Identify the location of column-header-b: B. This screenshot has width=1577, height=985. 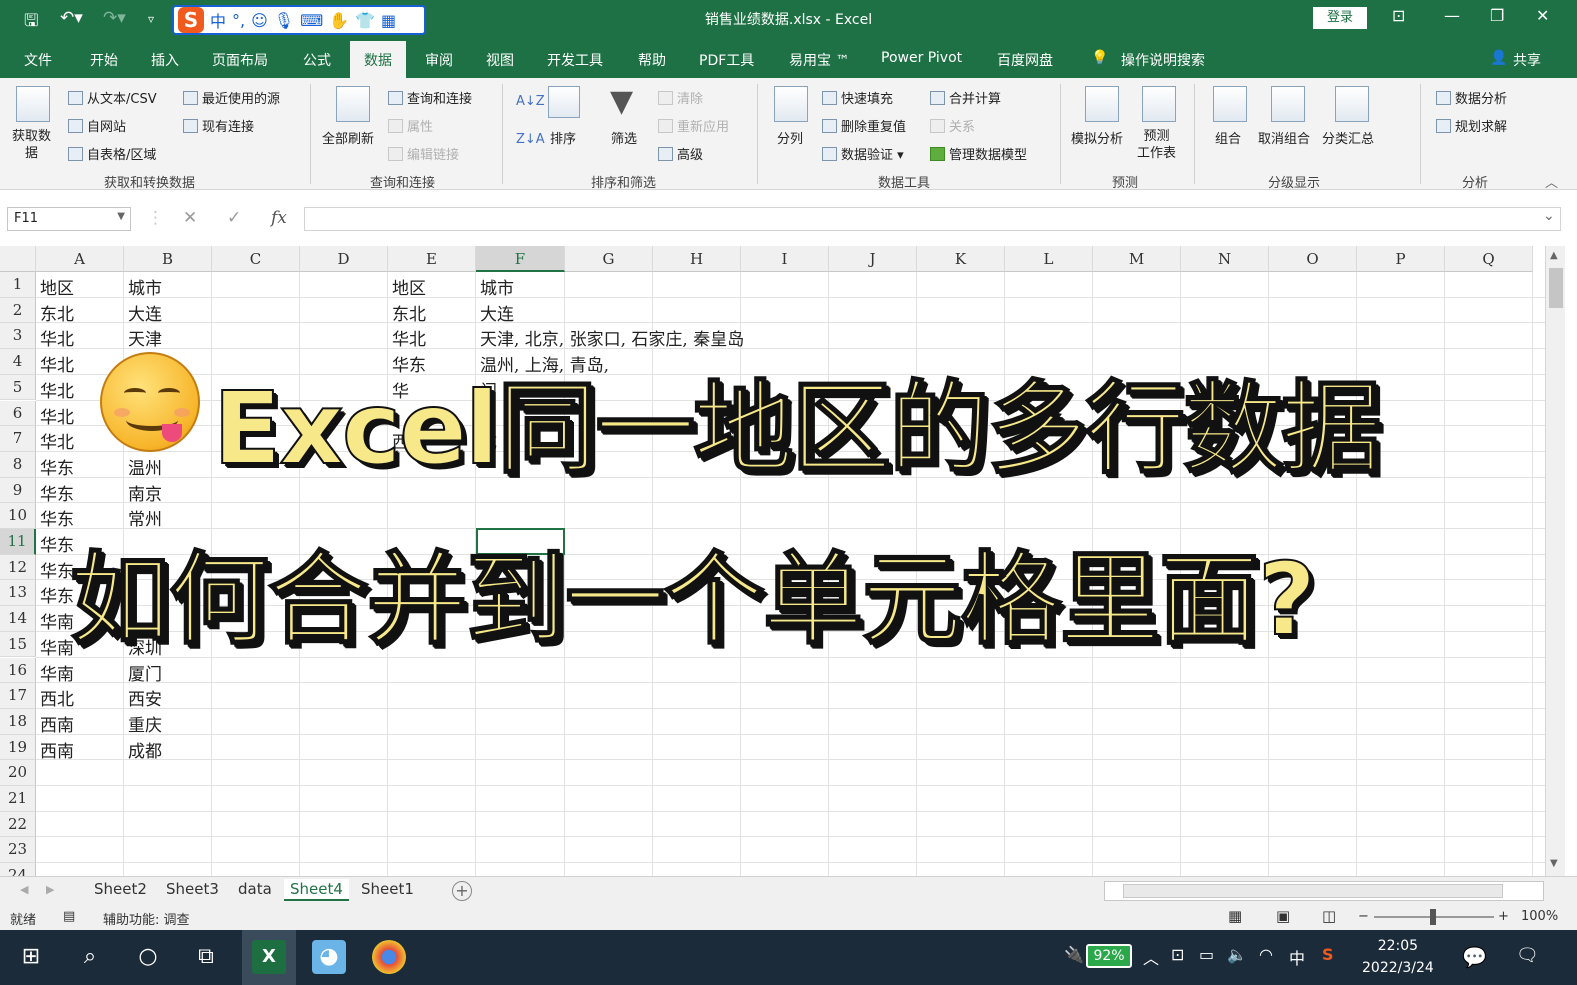
(168, 259).